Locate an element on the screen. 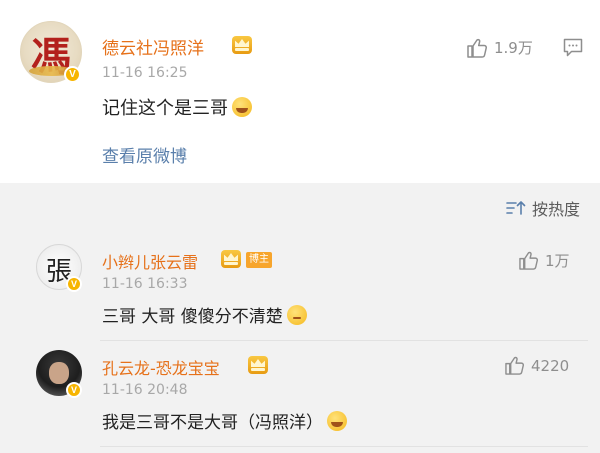  comment-time: 11-16 16:33 is located at coordinates (145, 284).